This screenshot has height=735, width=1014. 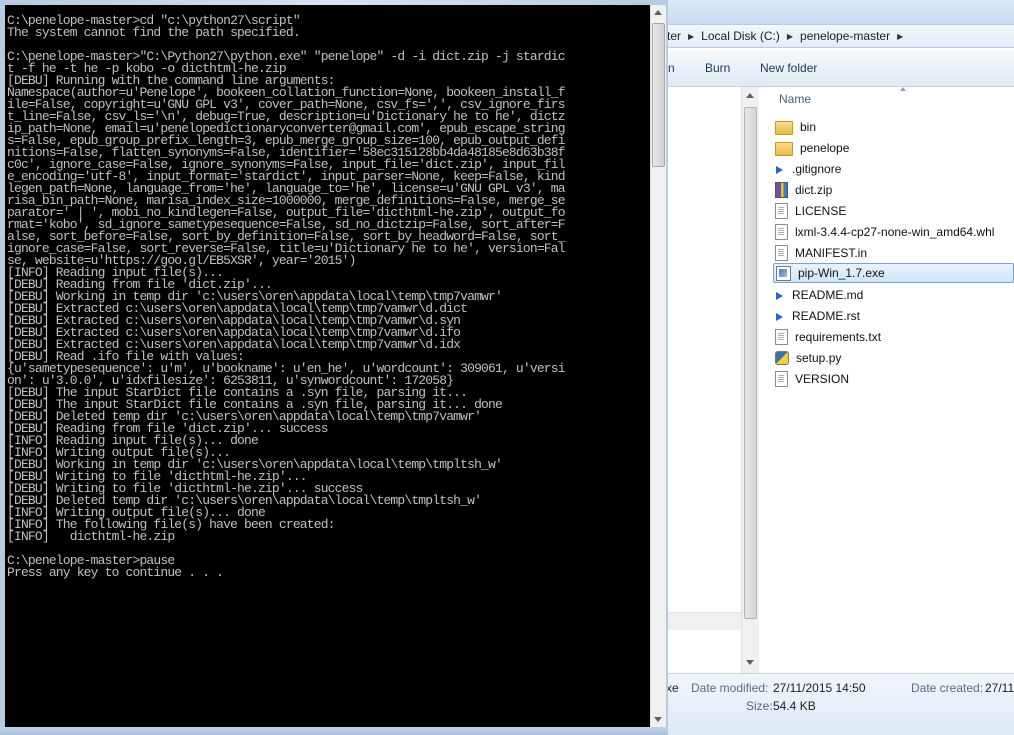 I want to click on column-header-name: Name, so click(x=886, y=98).